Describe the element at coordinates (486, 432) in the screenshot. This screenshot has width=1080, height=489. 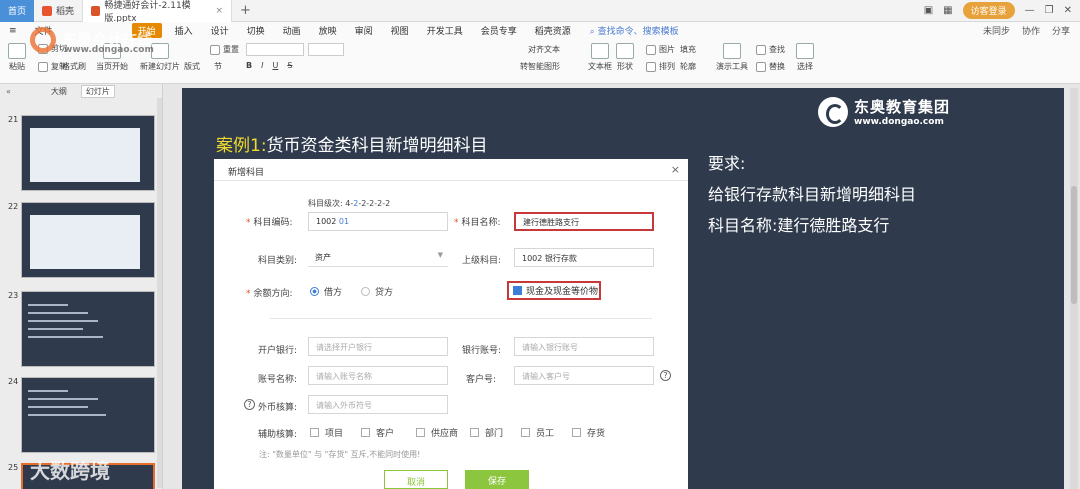
I see `aux-department-checkbox: 部门` at that location.